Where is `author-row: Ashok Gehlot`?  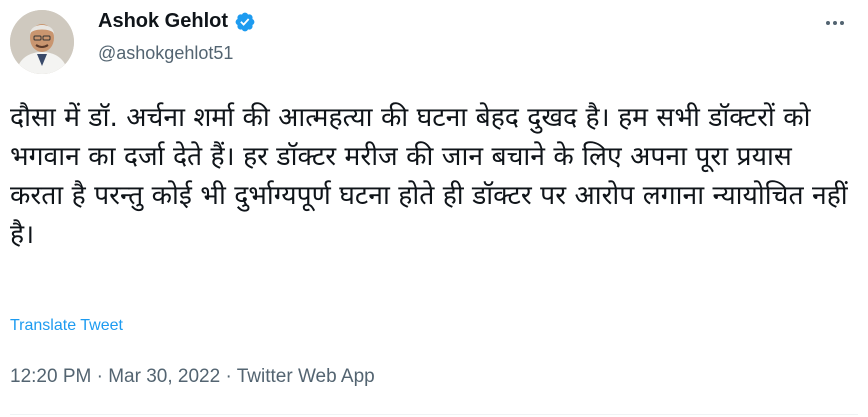
author-row: Ashok Gehlot is located at coordinates (177, 21).